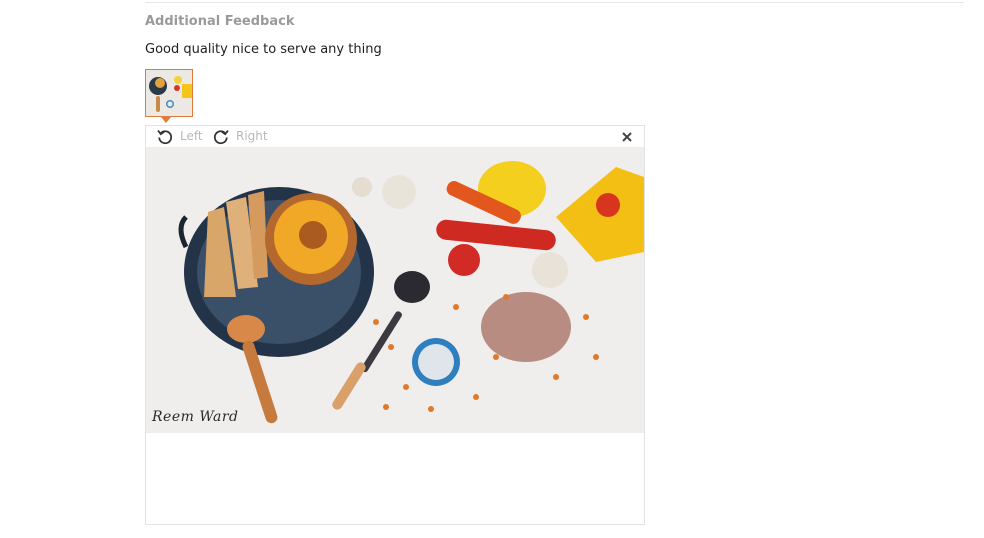 This screenshot has width=984, height=538. Describe the element at coordinates (252, 136) in the screenshot. I see `rotate-right-label: Right` at that location.